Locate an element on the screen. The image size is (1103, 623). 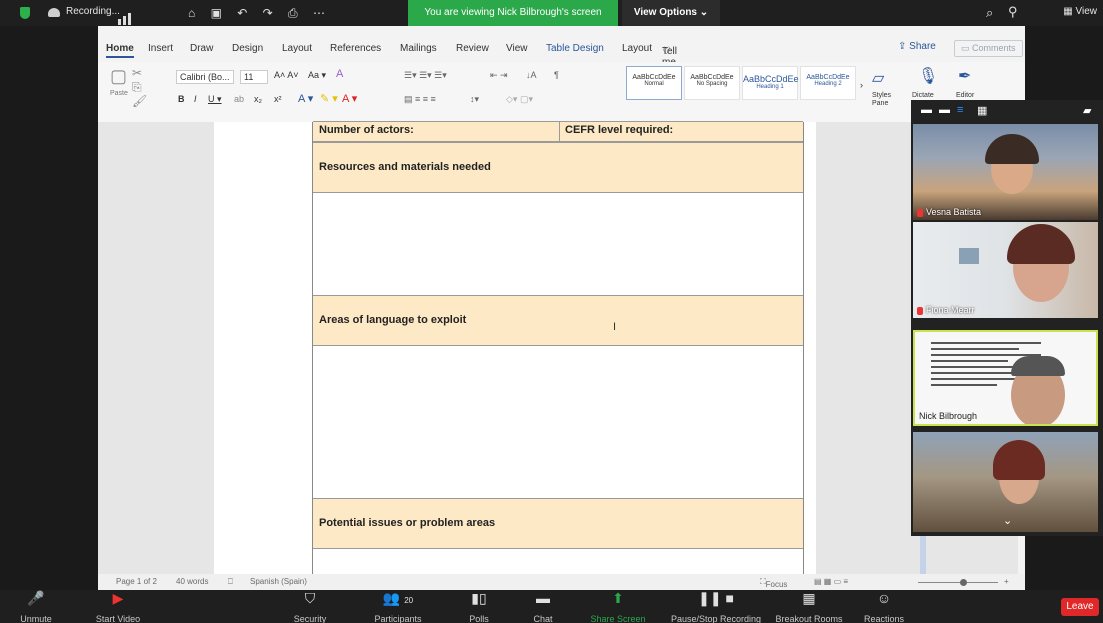
breakout-rooms-button: ▦ Breakout Rooms is located at coordinates (809, 606).